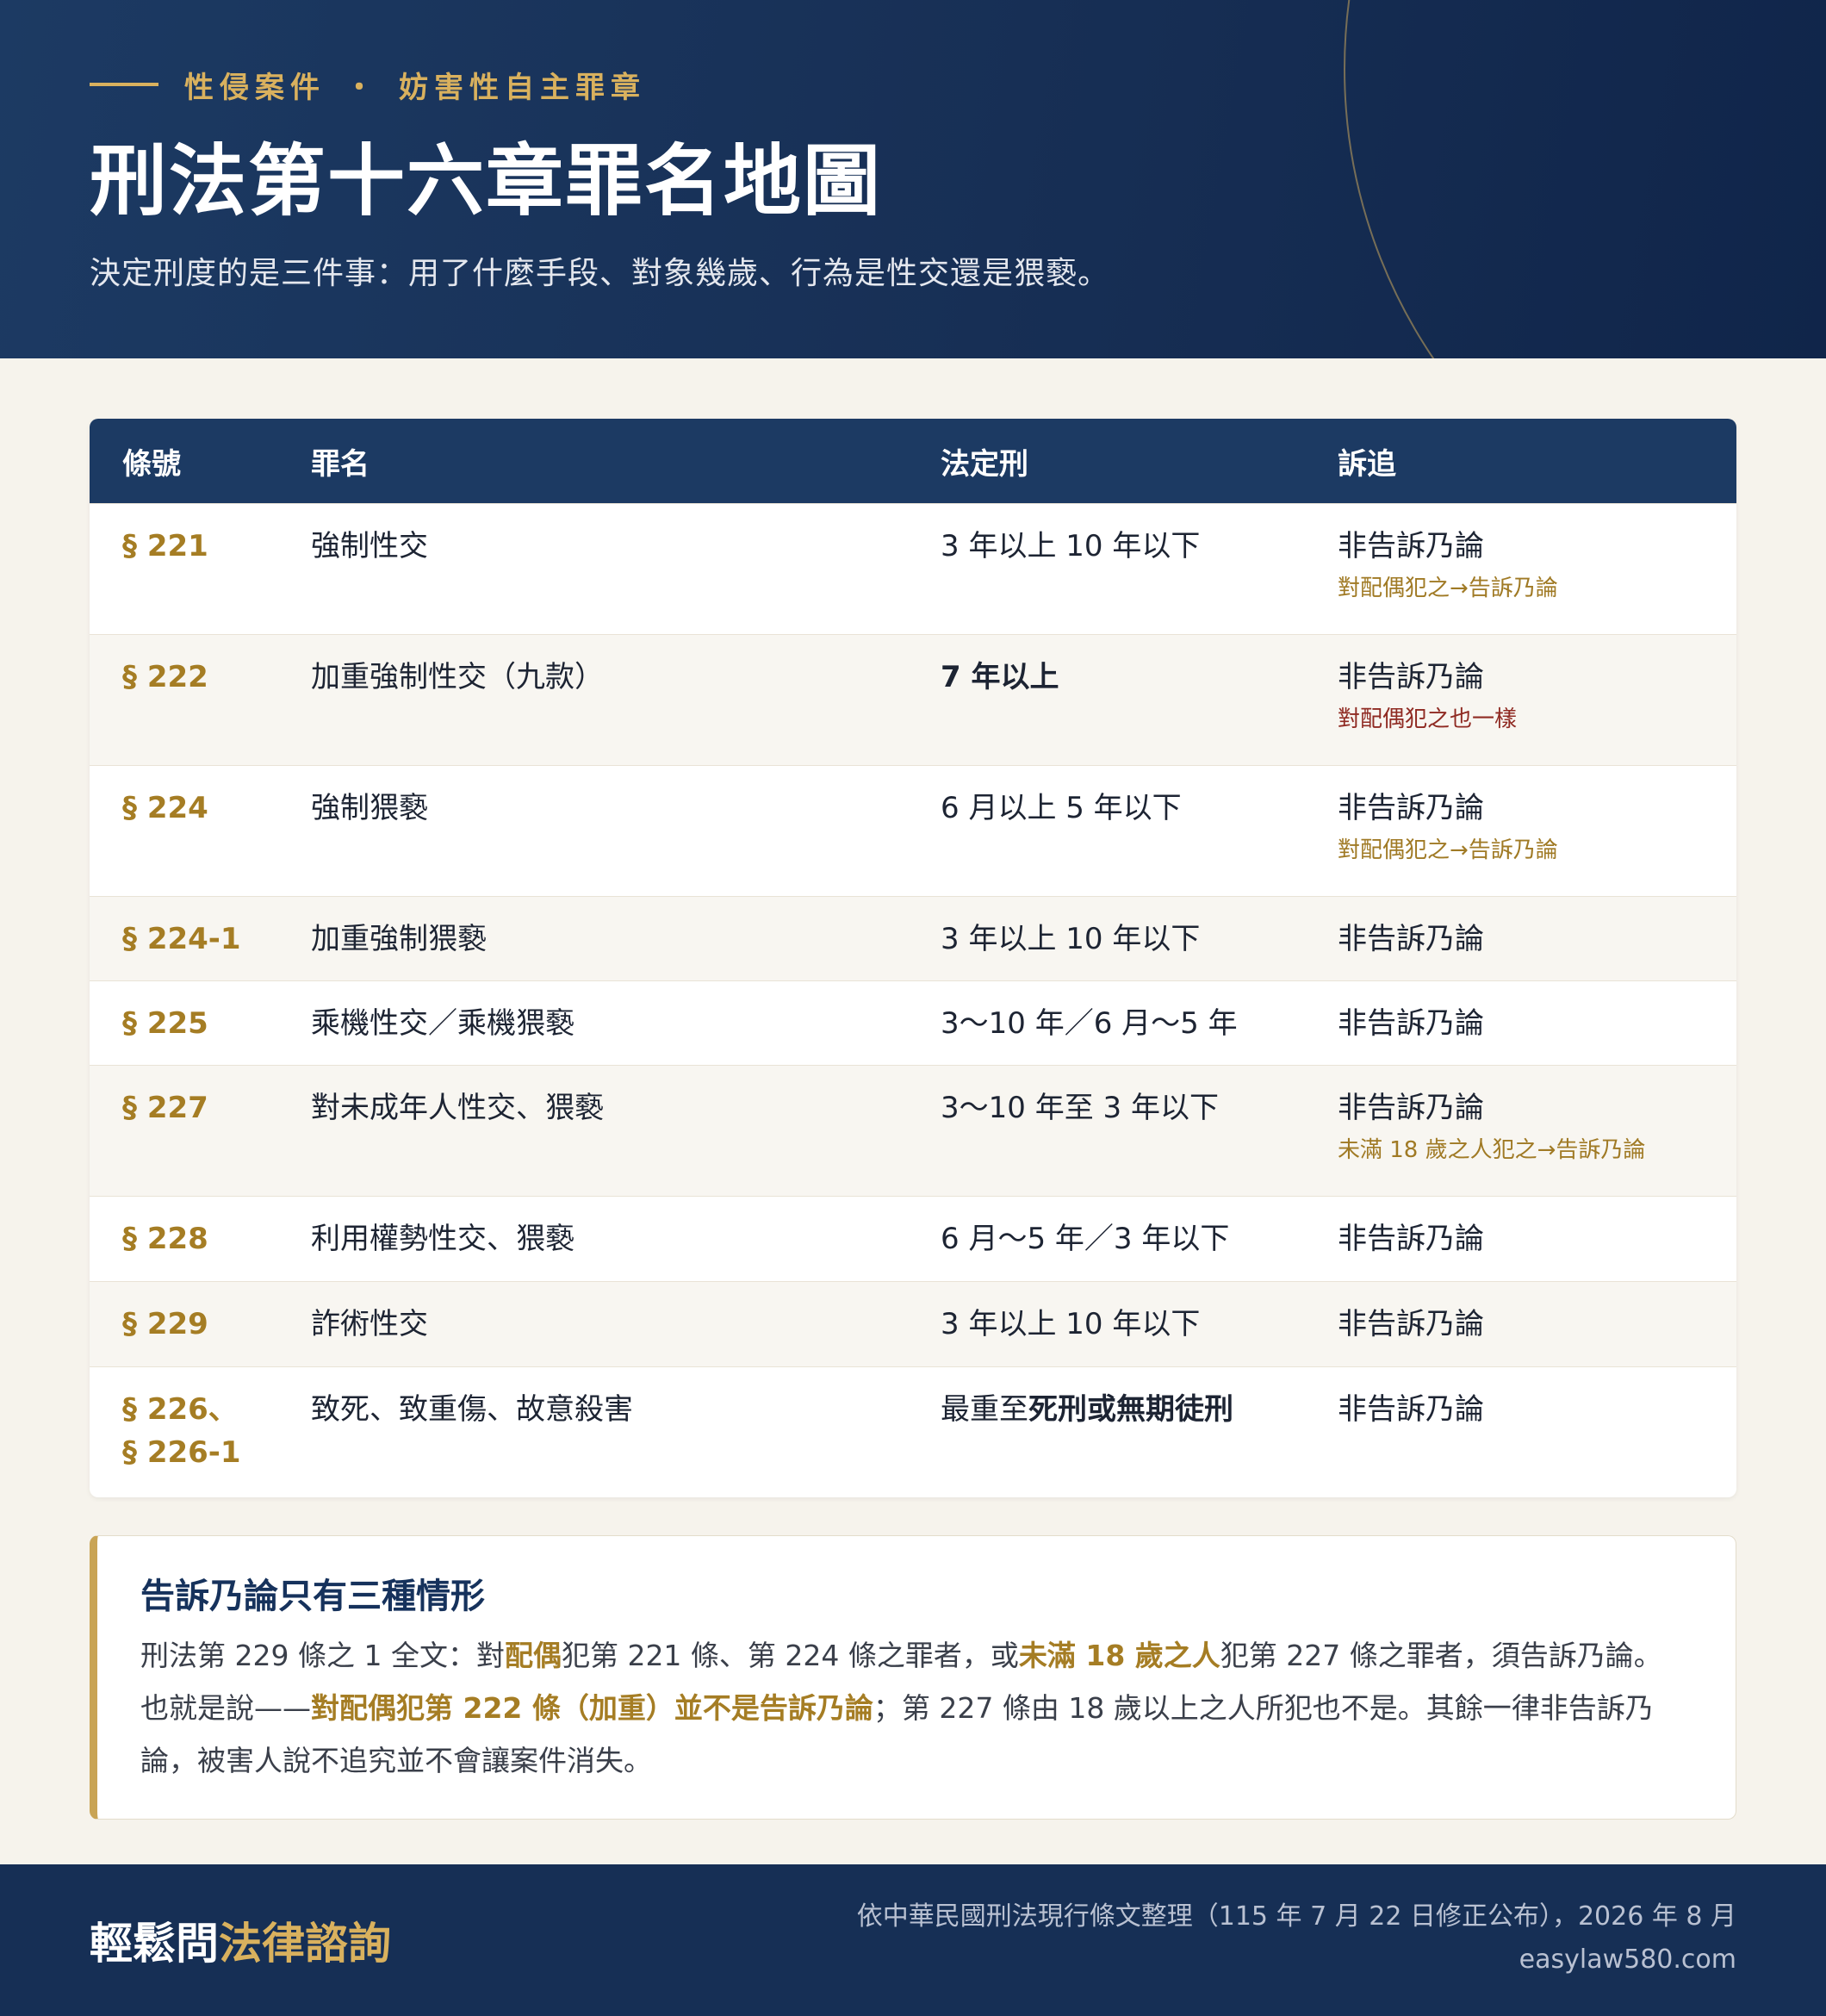 The width and height of the screenshot is (1826, 2016). What do you see at coordinates (369, 808) in the screenshot?
I see `offense-name: 強制猥褻` at bounding box center [369, 808].